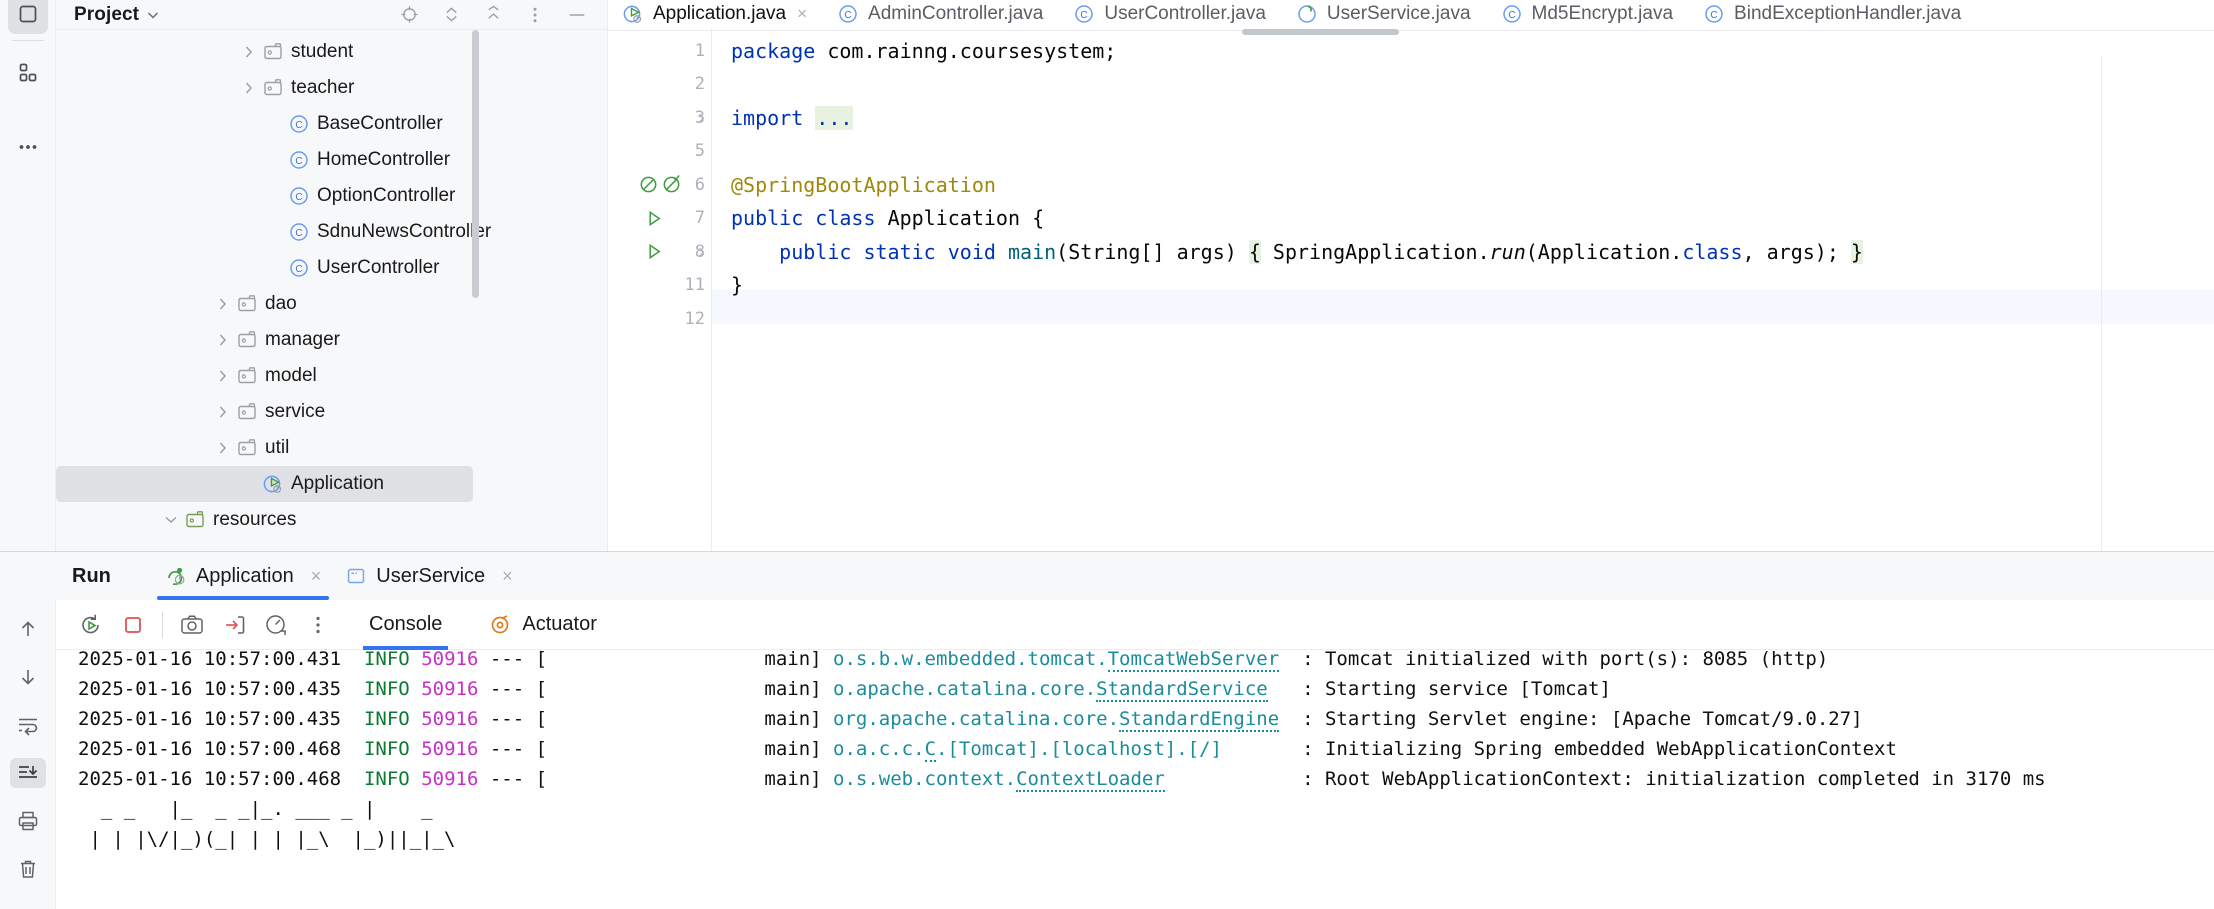 Image resolution: width=2214 pixels, height=909 pixels. What do you see at coordinates (331, 196) in the screenshot?
I see `tree-item-optioncontroller: C OptionController` at bounding box center [331, 196].